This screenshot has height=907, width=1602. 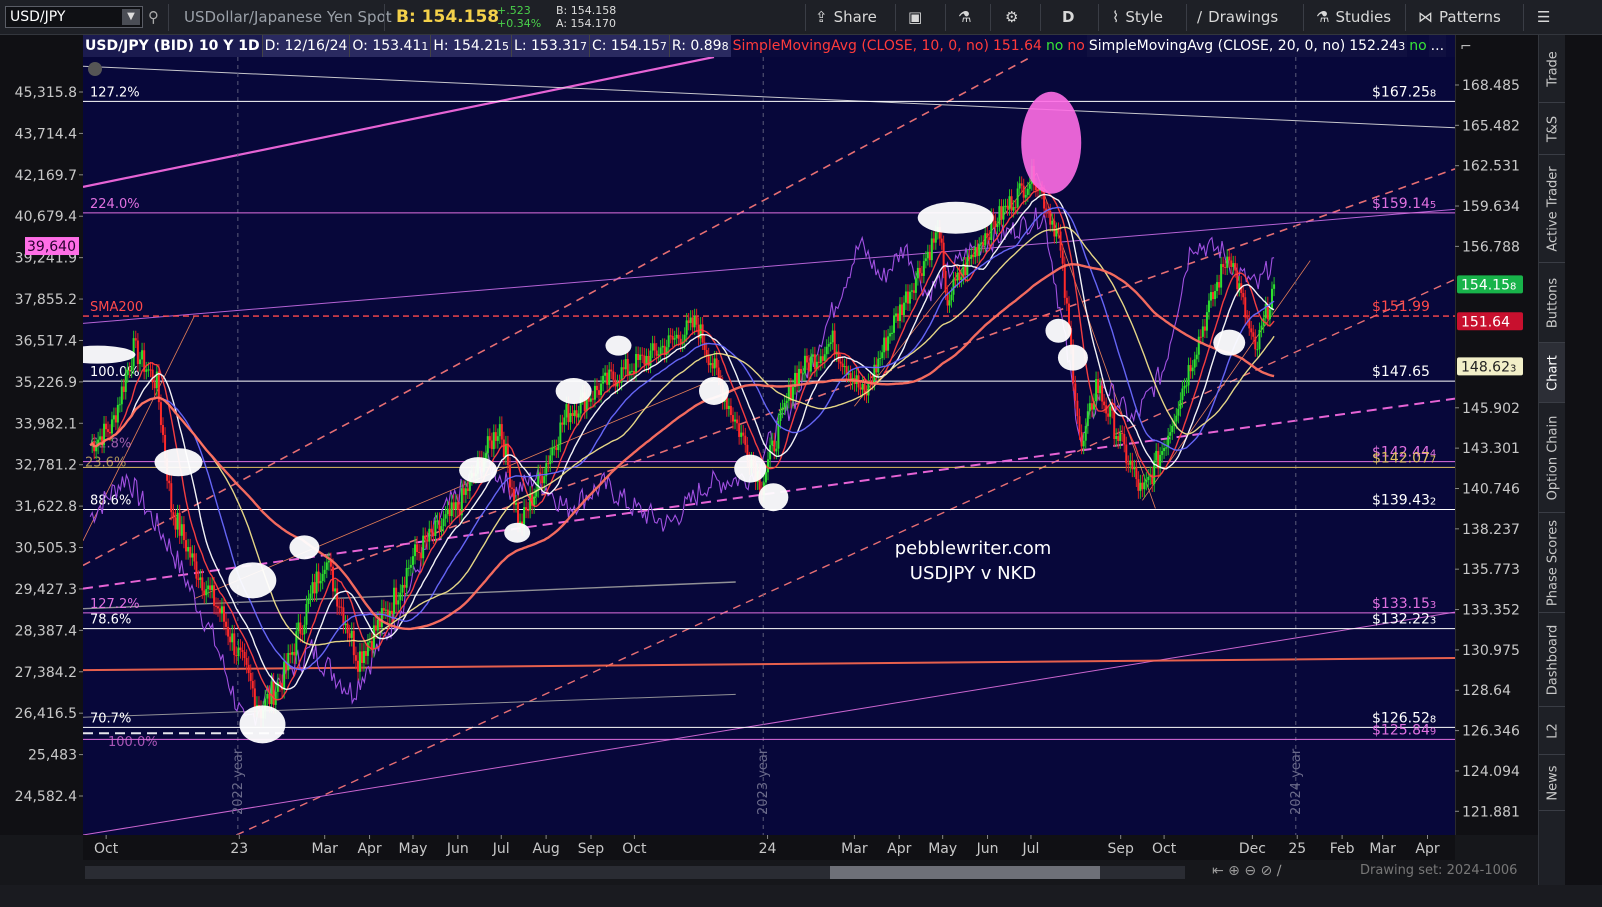 What do you see at coordinates (1237, 17) in the screenshot?
I see `drawings-button: ∕ Drawings` at bounding box center [1237, 17].